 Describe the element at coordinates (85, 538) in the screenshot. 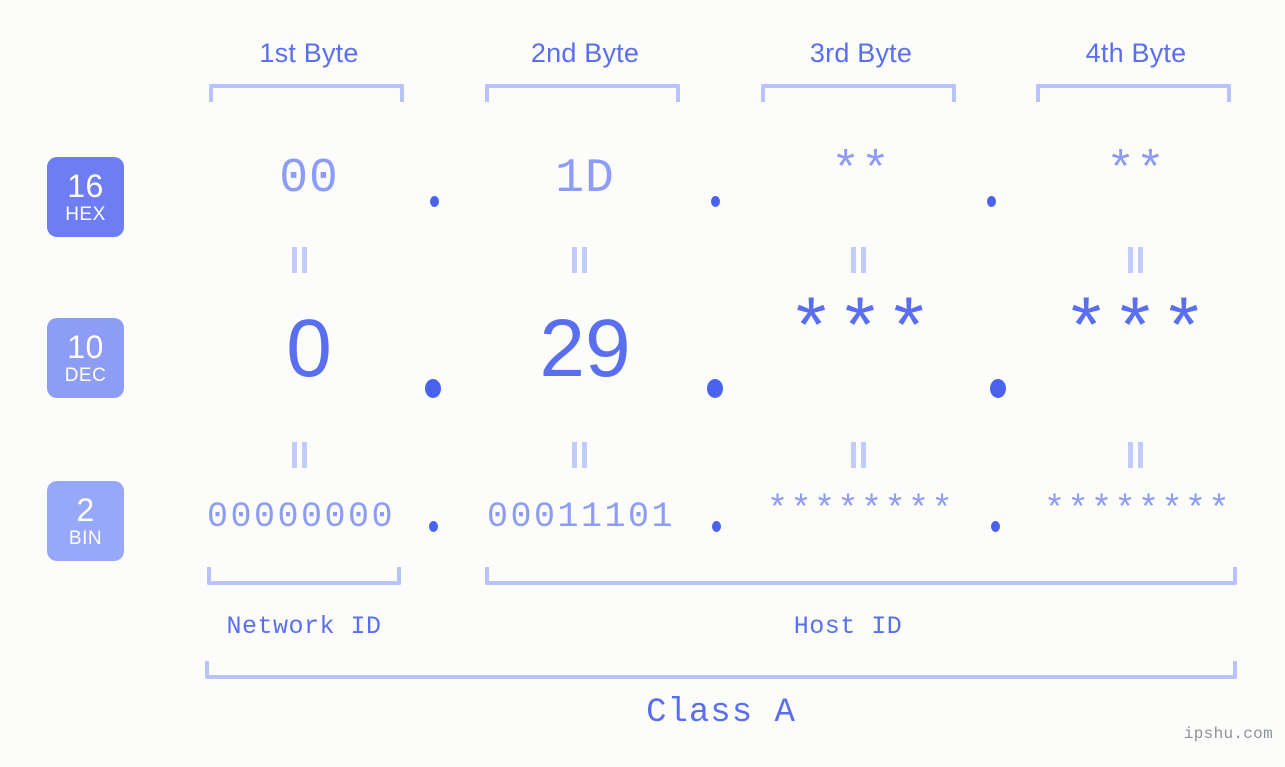

I see `base-badge-bin-label: BIN` at that location.